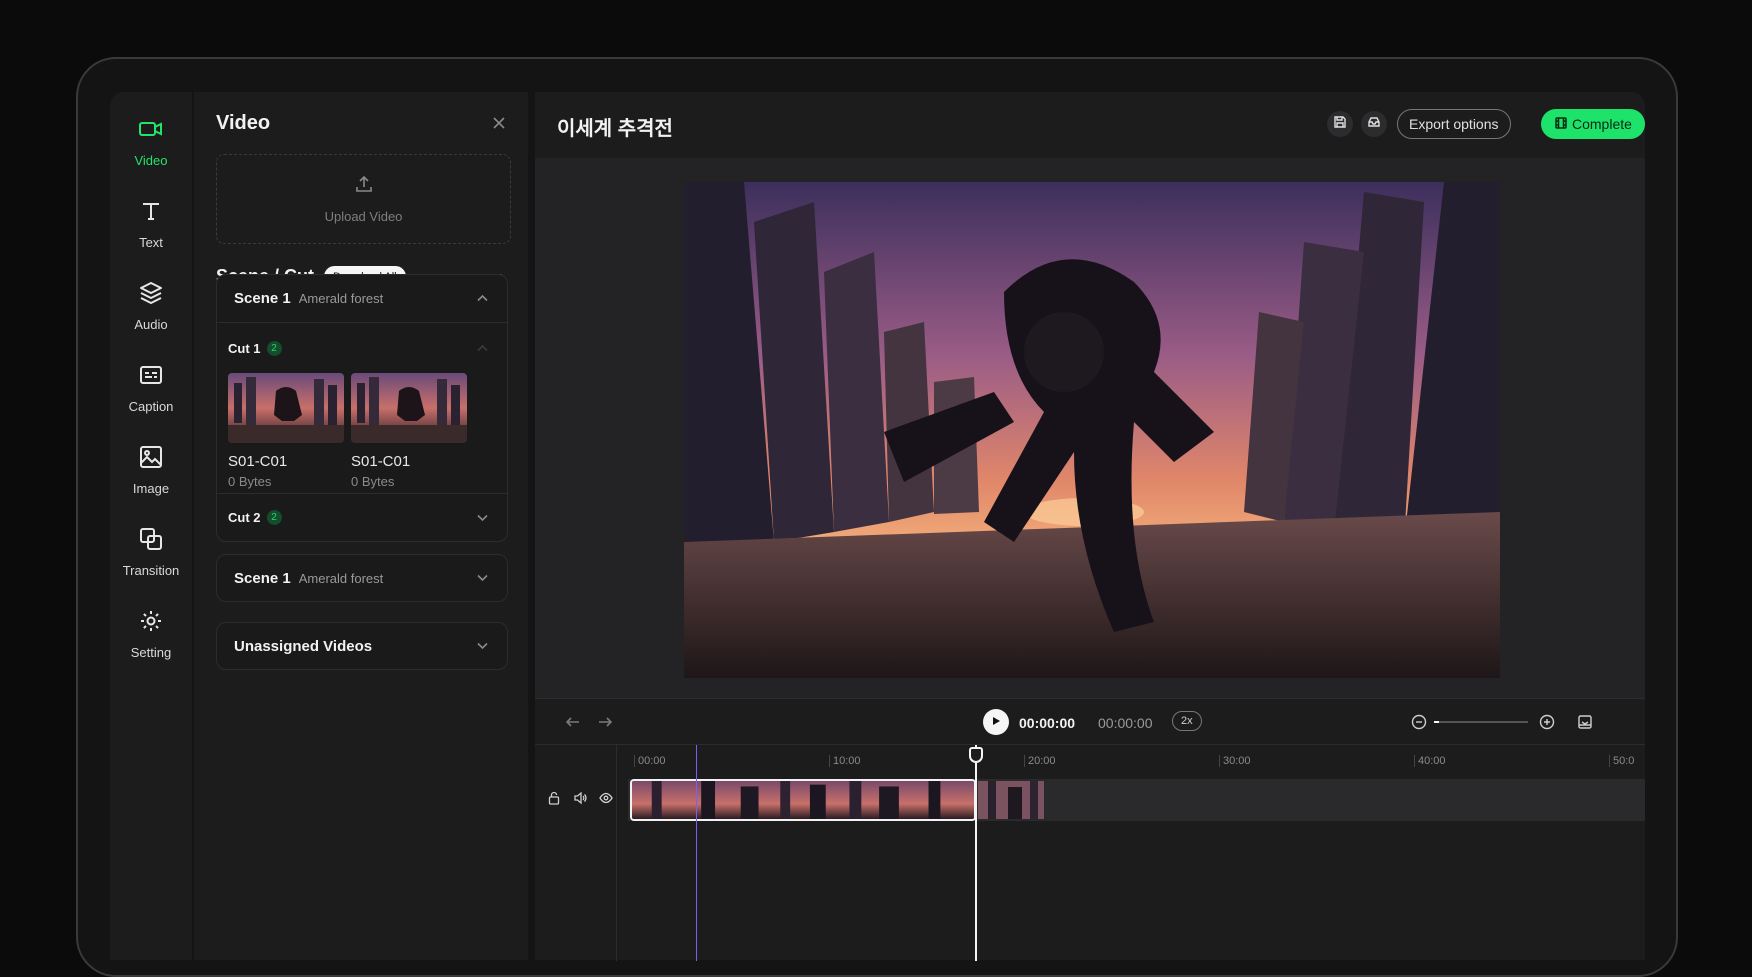 Image resolution: width=1752 pixels, height=977 pixels. Describe the element at coordinates (151, 324) in the screenshot. I see `rail-label: Audio` at that location.